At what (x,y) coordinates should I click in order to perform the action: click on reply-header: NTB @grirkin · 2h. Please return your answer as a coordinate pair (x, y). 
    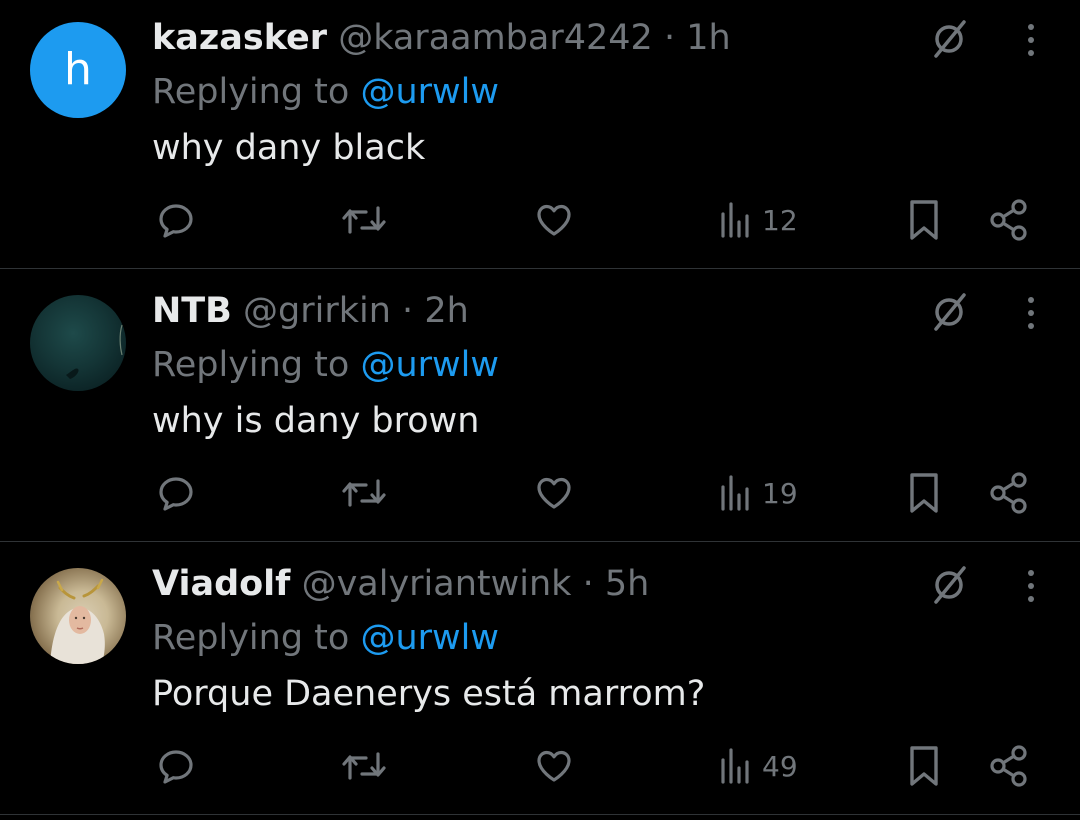
    Looking at the image, I should click on (310, 311).